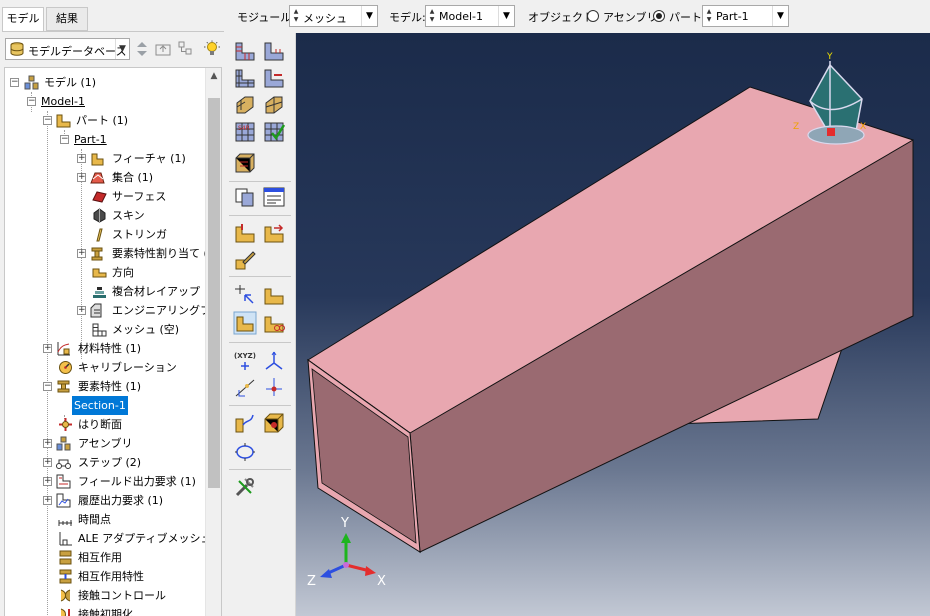  I want to click on tree-label: 要素特性割り当て (, so click(160, 253).